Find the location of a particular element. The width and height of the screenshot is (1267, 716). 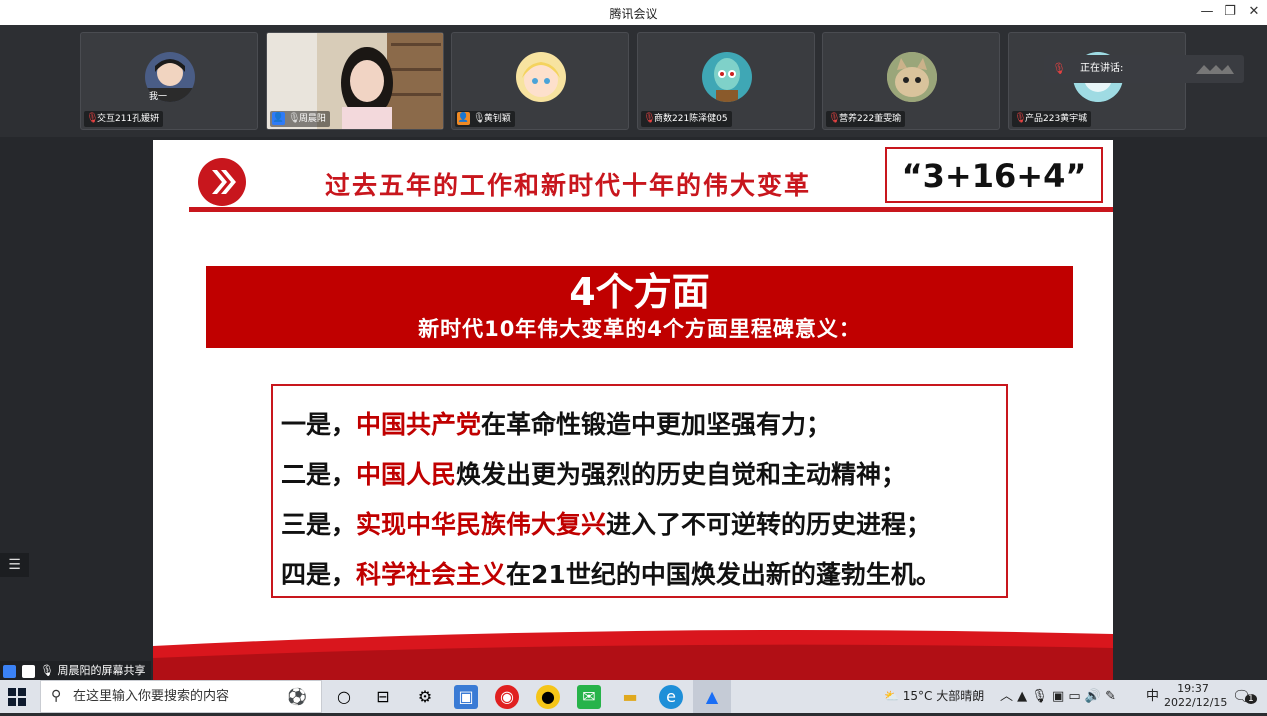

double-chevron-icon is located at coordinates (222, 182).